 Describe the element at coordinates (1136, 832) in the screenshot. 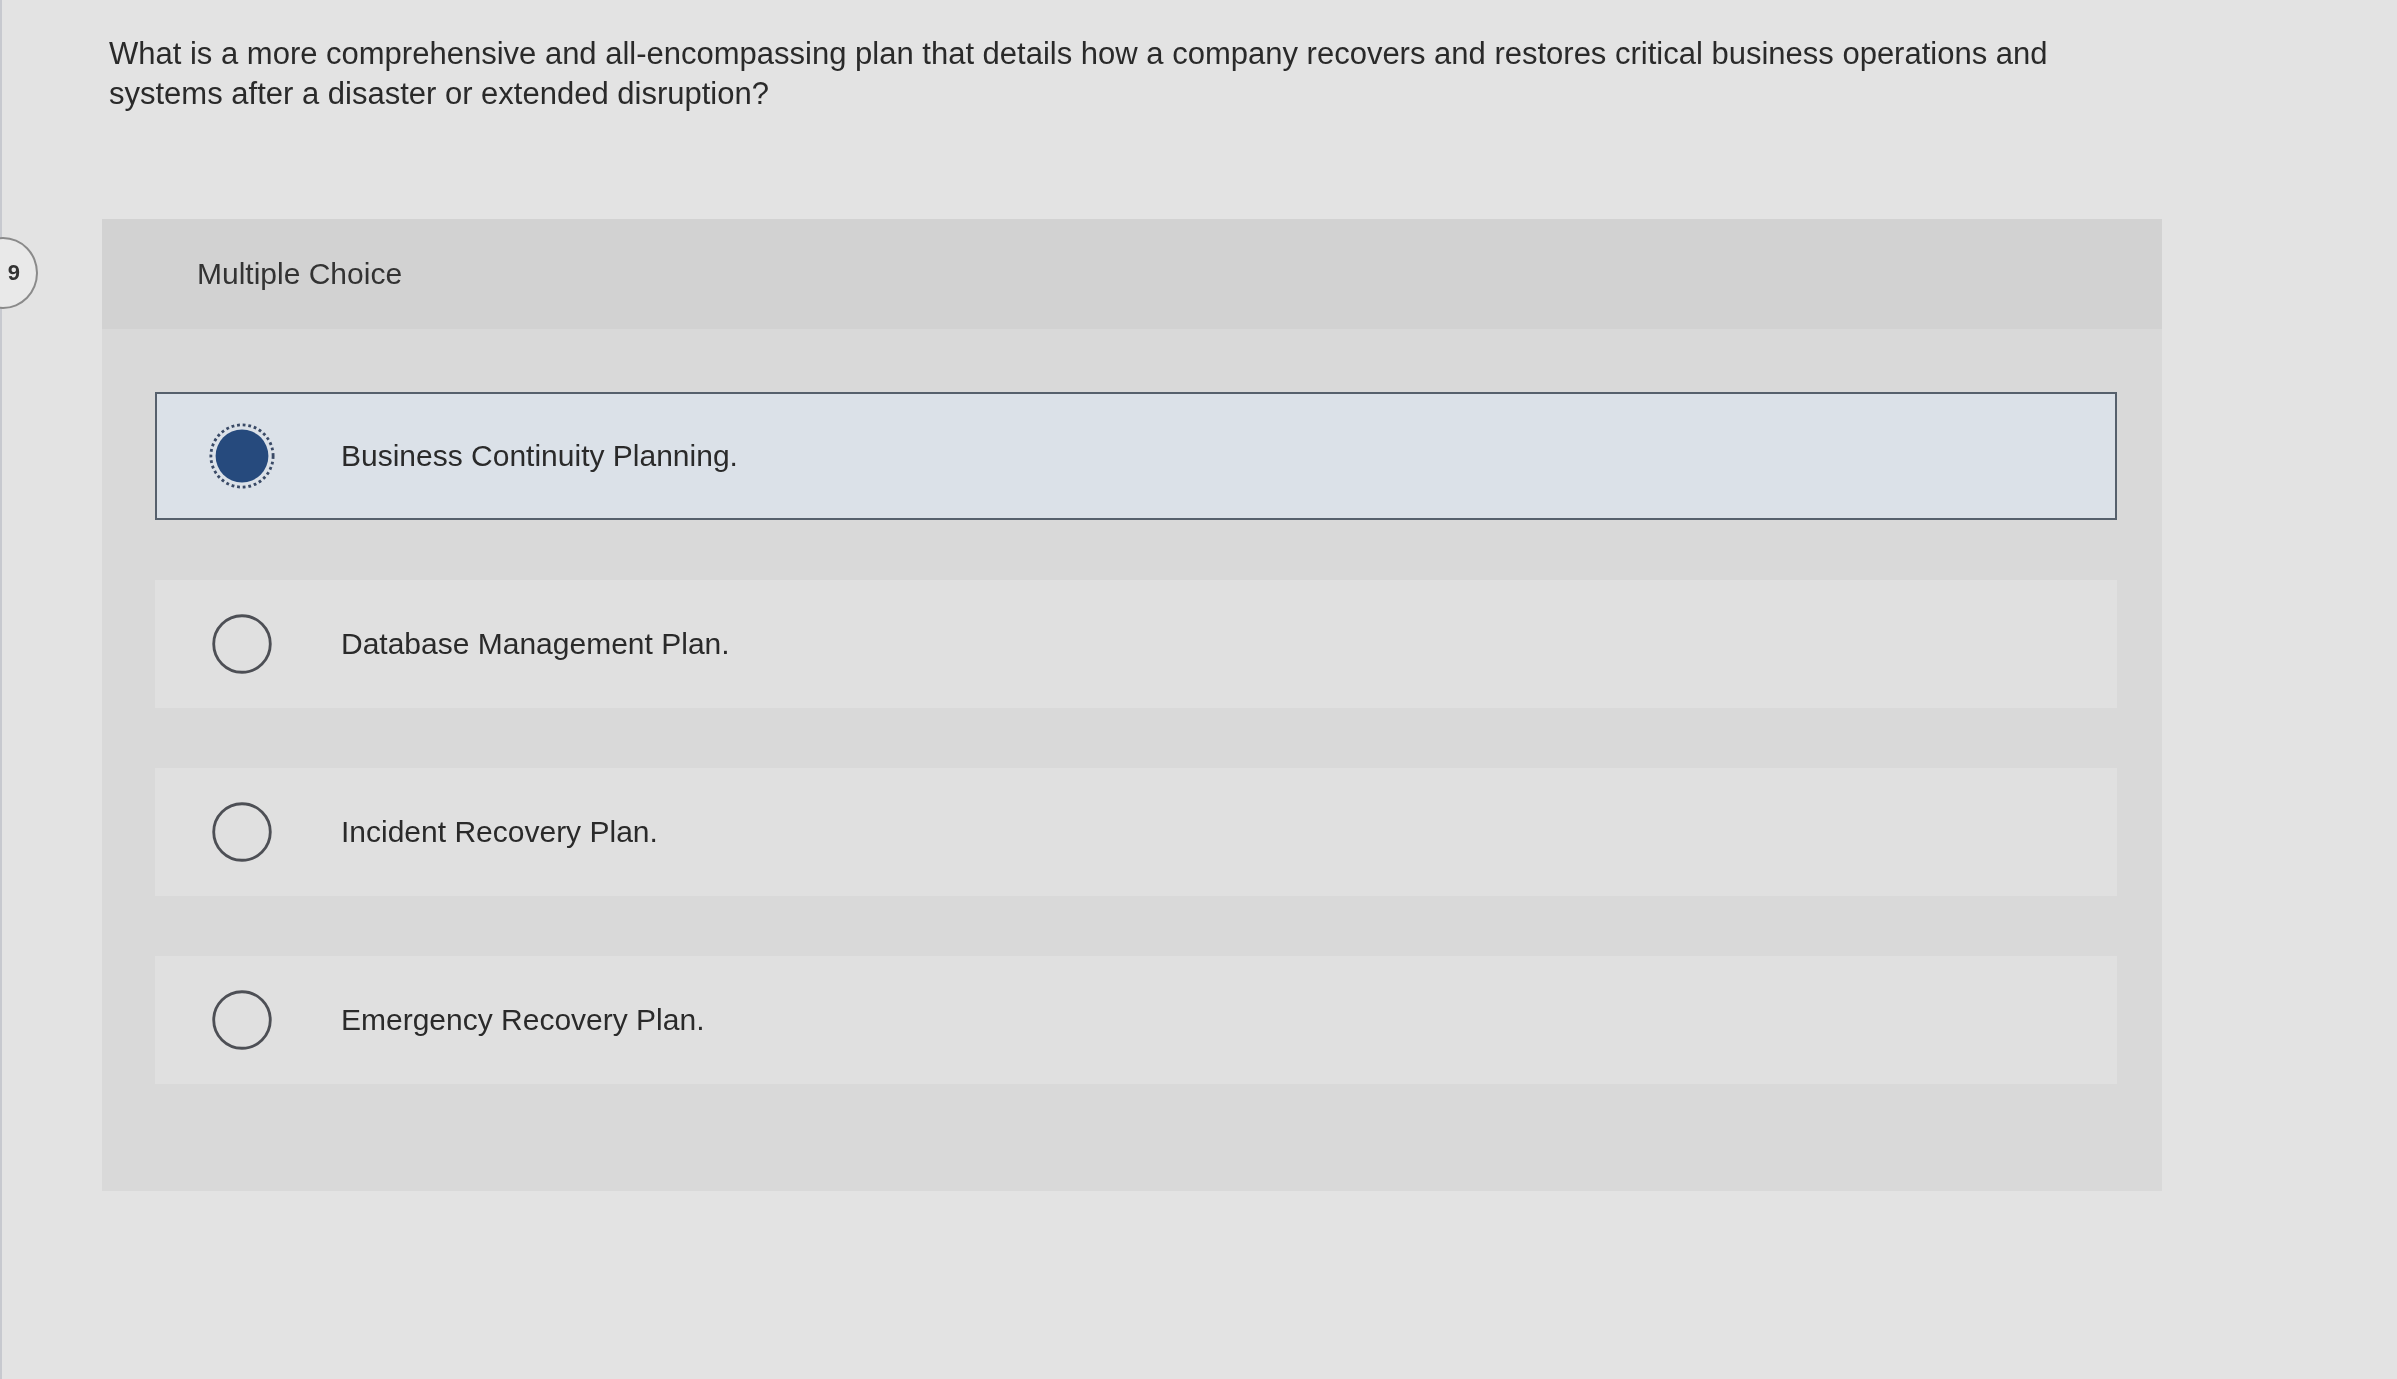

I see `answer-option: Incident Recovery Plan.` at that location.